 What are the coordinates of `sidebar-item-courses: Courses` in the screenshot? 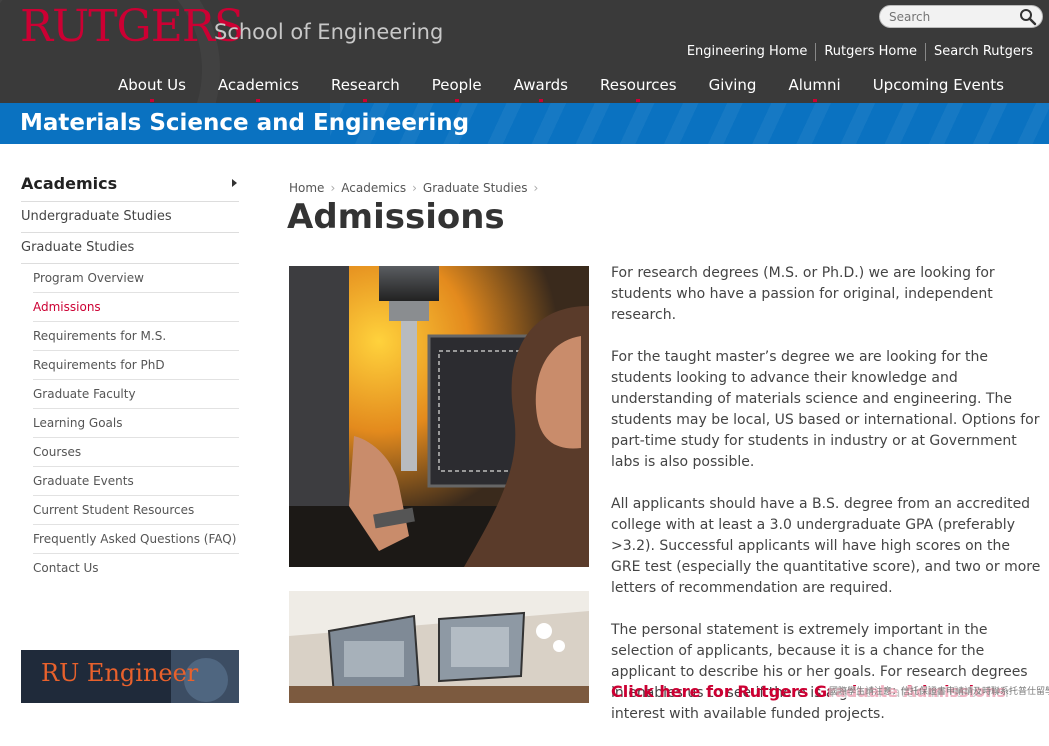 It's located at (136, 452).